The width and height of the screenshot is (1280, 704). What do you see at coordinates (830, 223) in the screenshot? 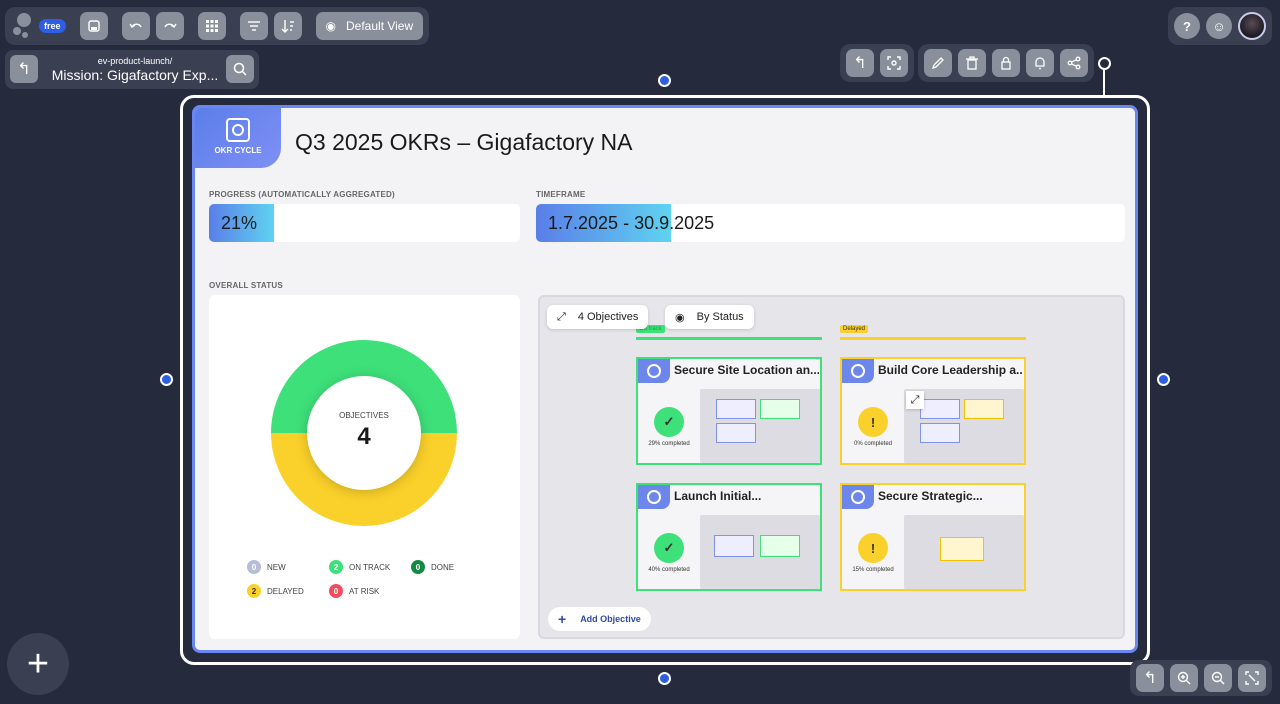
I see `timeframe-field: 1.7.2025 - 30.9.2025` at bounding box center [830, 223].